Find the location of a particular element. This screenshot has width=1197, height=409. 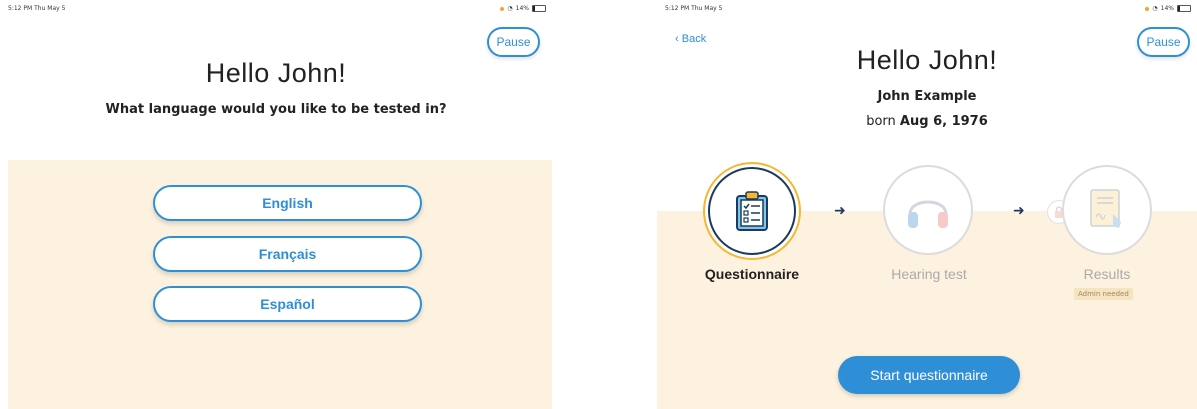

step-label-results: Results is located at coordinates (1107, 274).